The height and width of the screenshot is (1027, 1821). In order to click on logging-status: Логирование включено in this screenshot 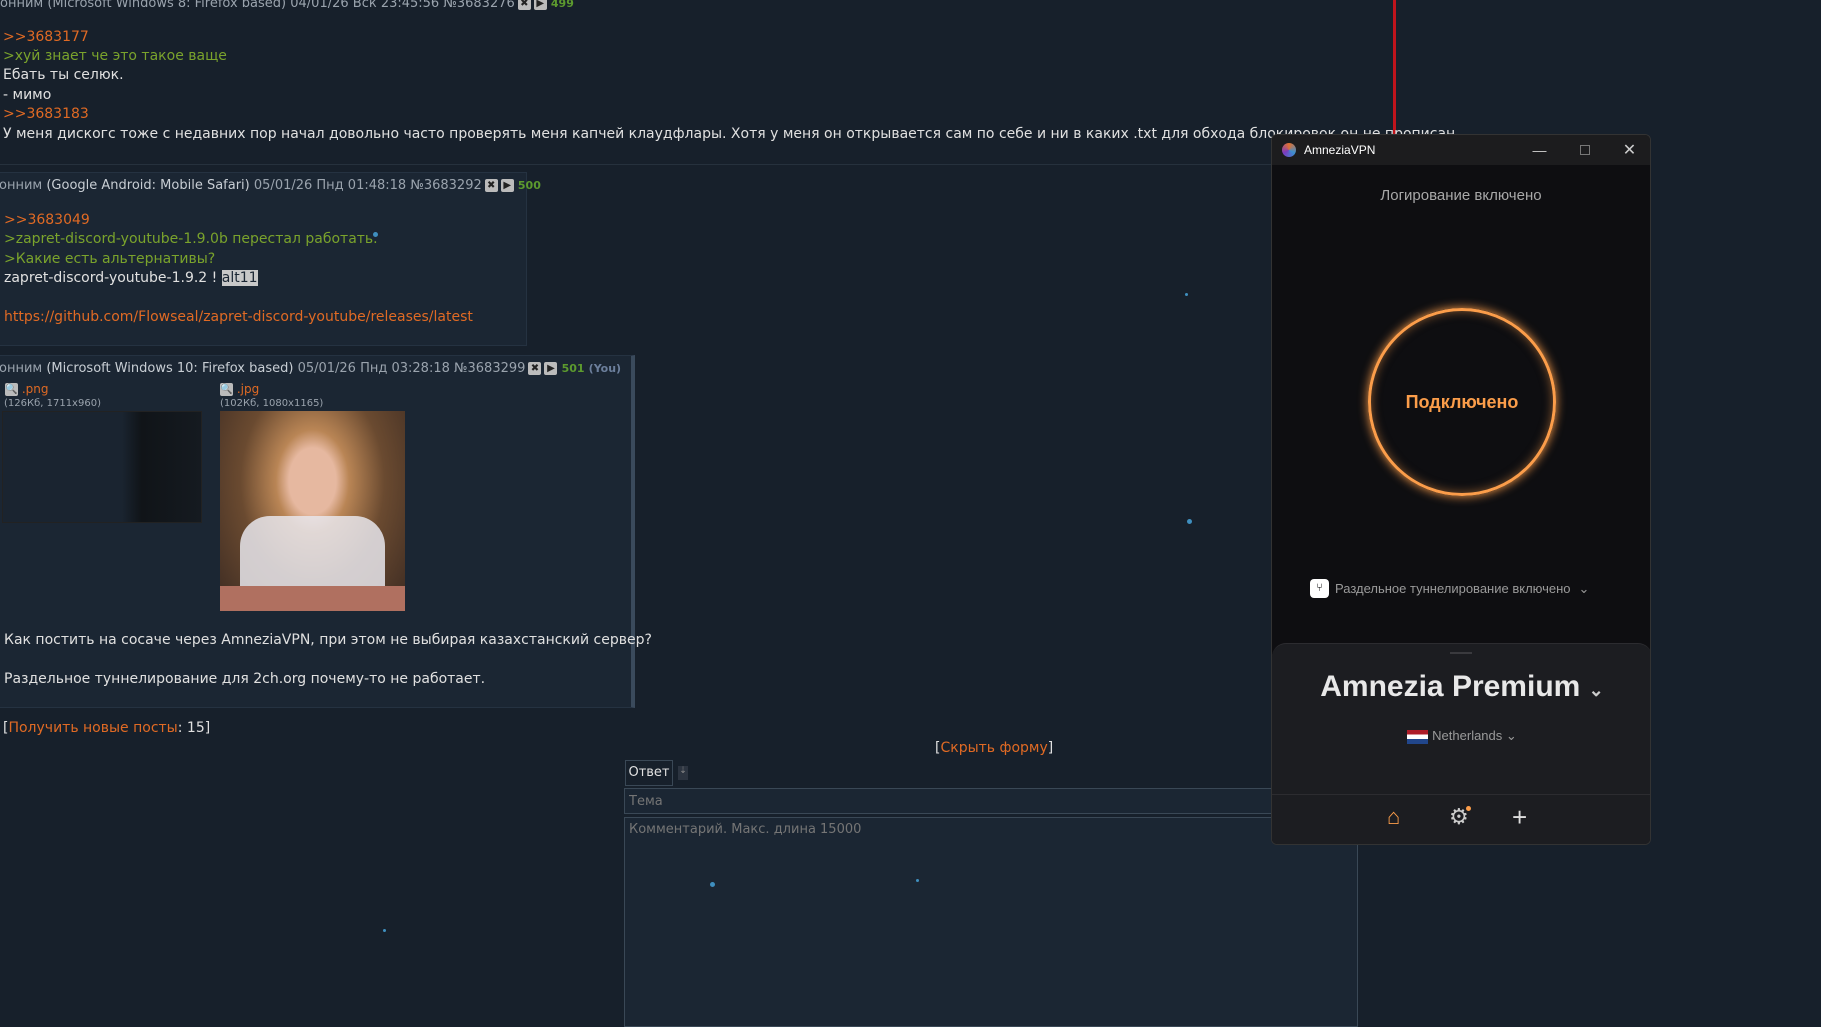, I will do `click(1461, 195)`.